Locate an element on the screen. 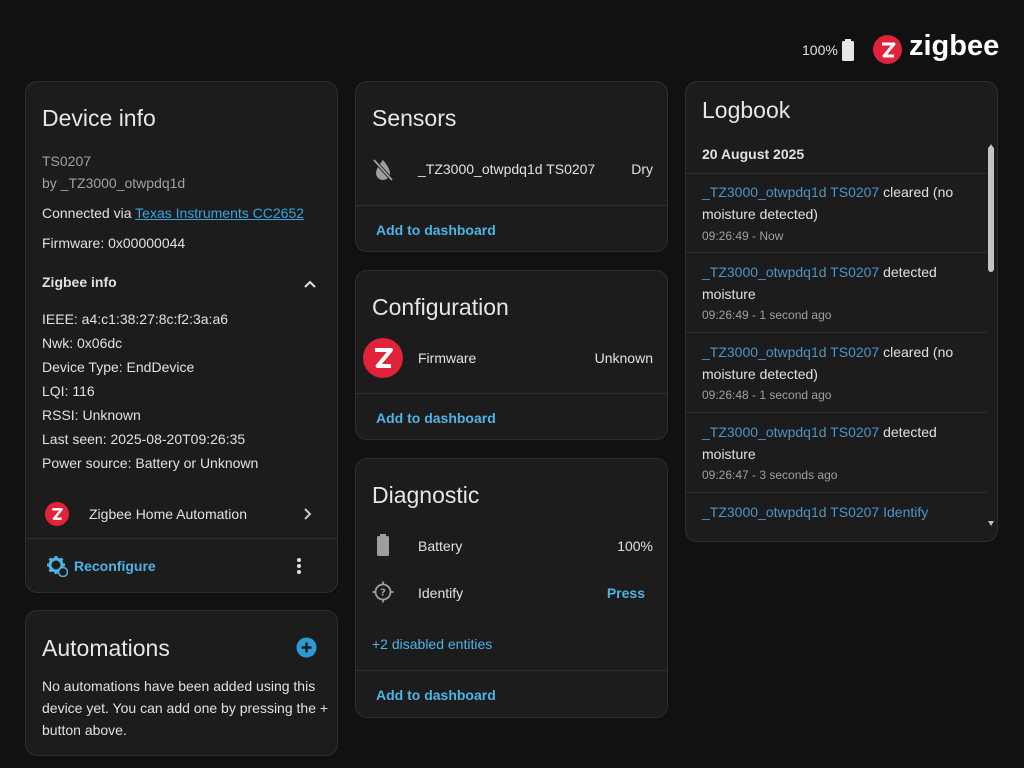 The width and height of the screenshot is (1024, 768). logbook-title: Logbook is located at coordinates (746, 110).